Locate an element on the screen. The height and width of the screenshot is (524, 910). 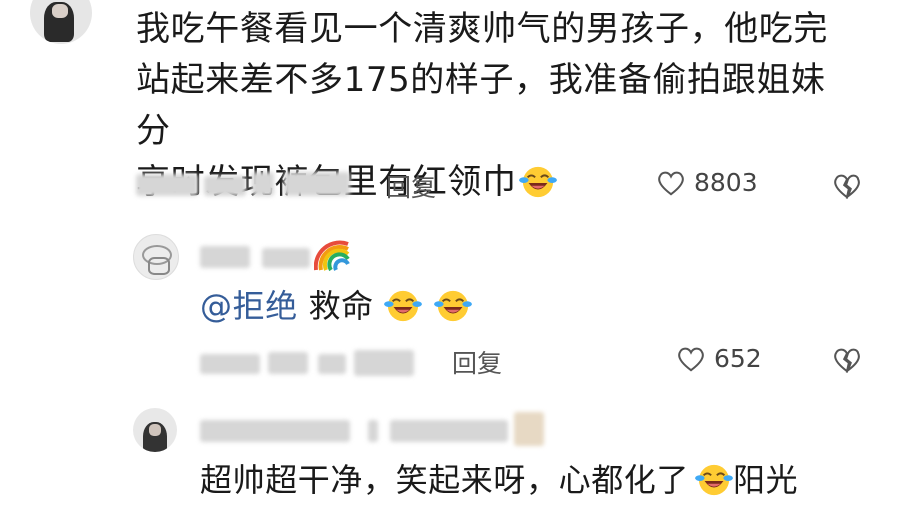
commenter-avatar is located at coordinates (61, 22).